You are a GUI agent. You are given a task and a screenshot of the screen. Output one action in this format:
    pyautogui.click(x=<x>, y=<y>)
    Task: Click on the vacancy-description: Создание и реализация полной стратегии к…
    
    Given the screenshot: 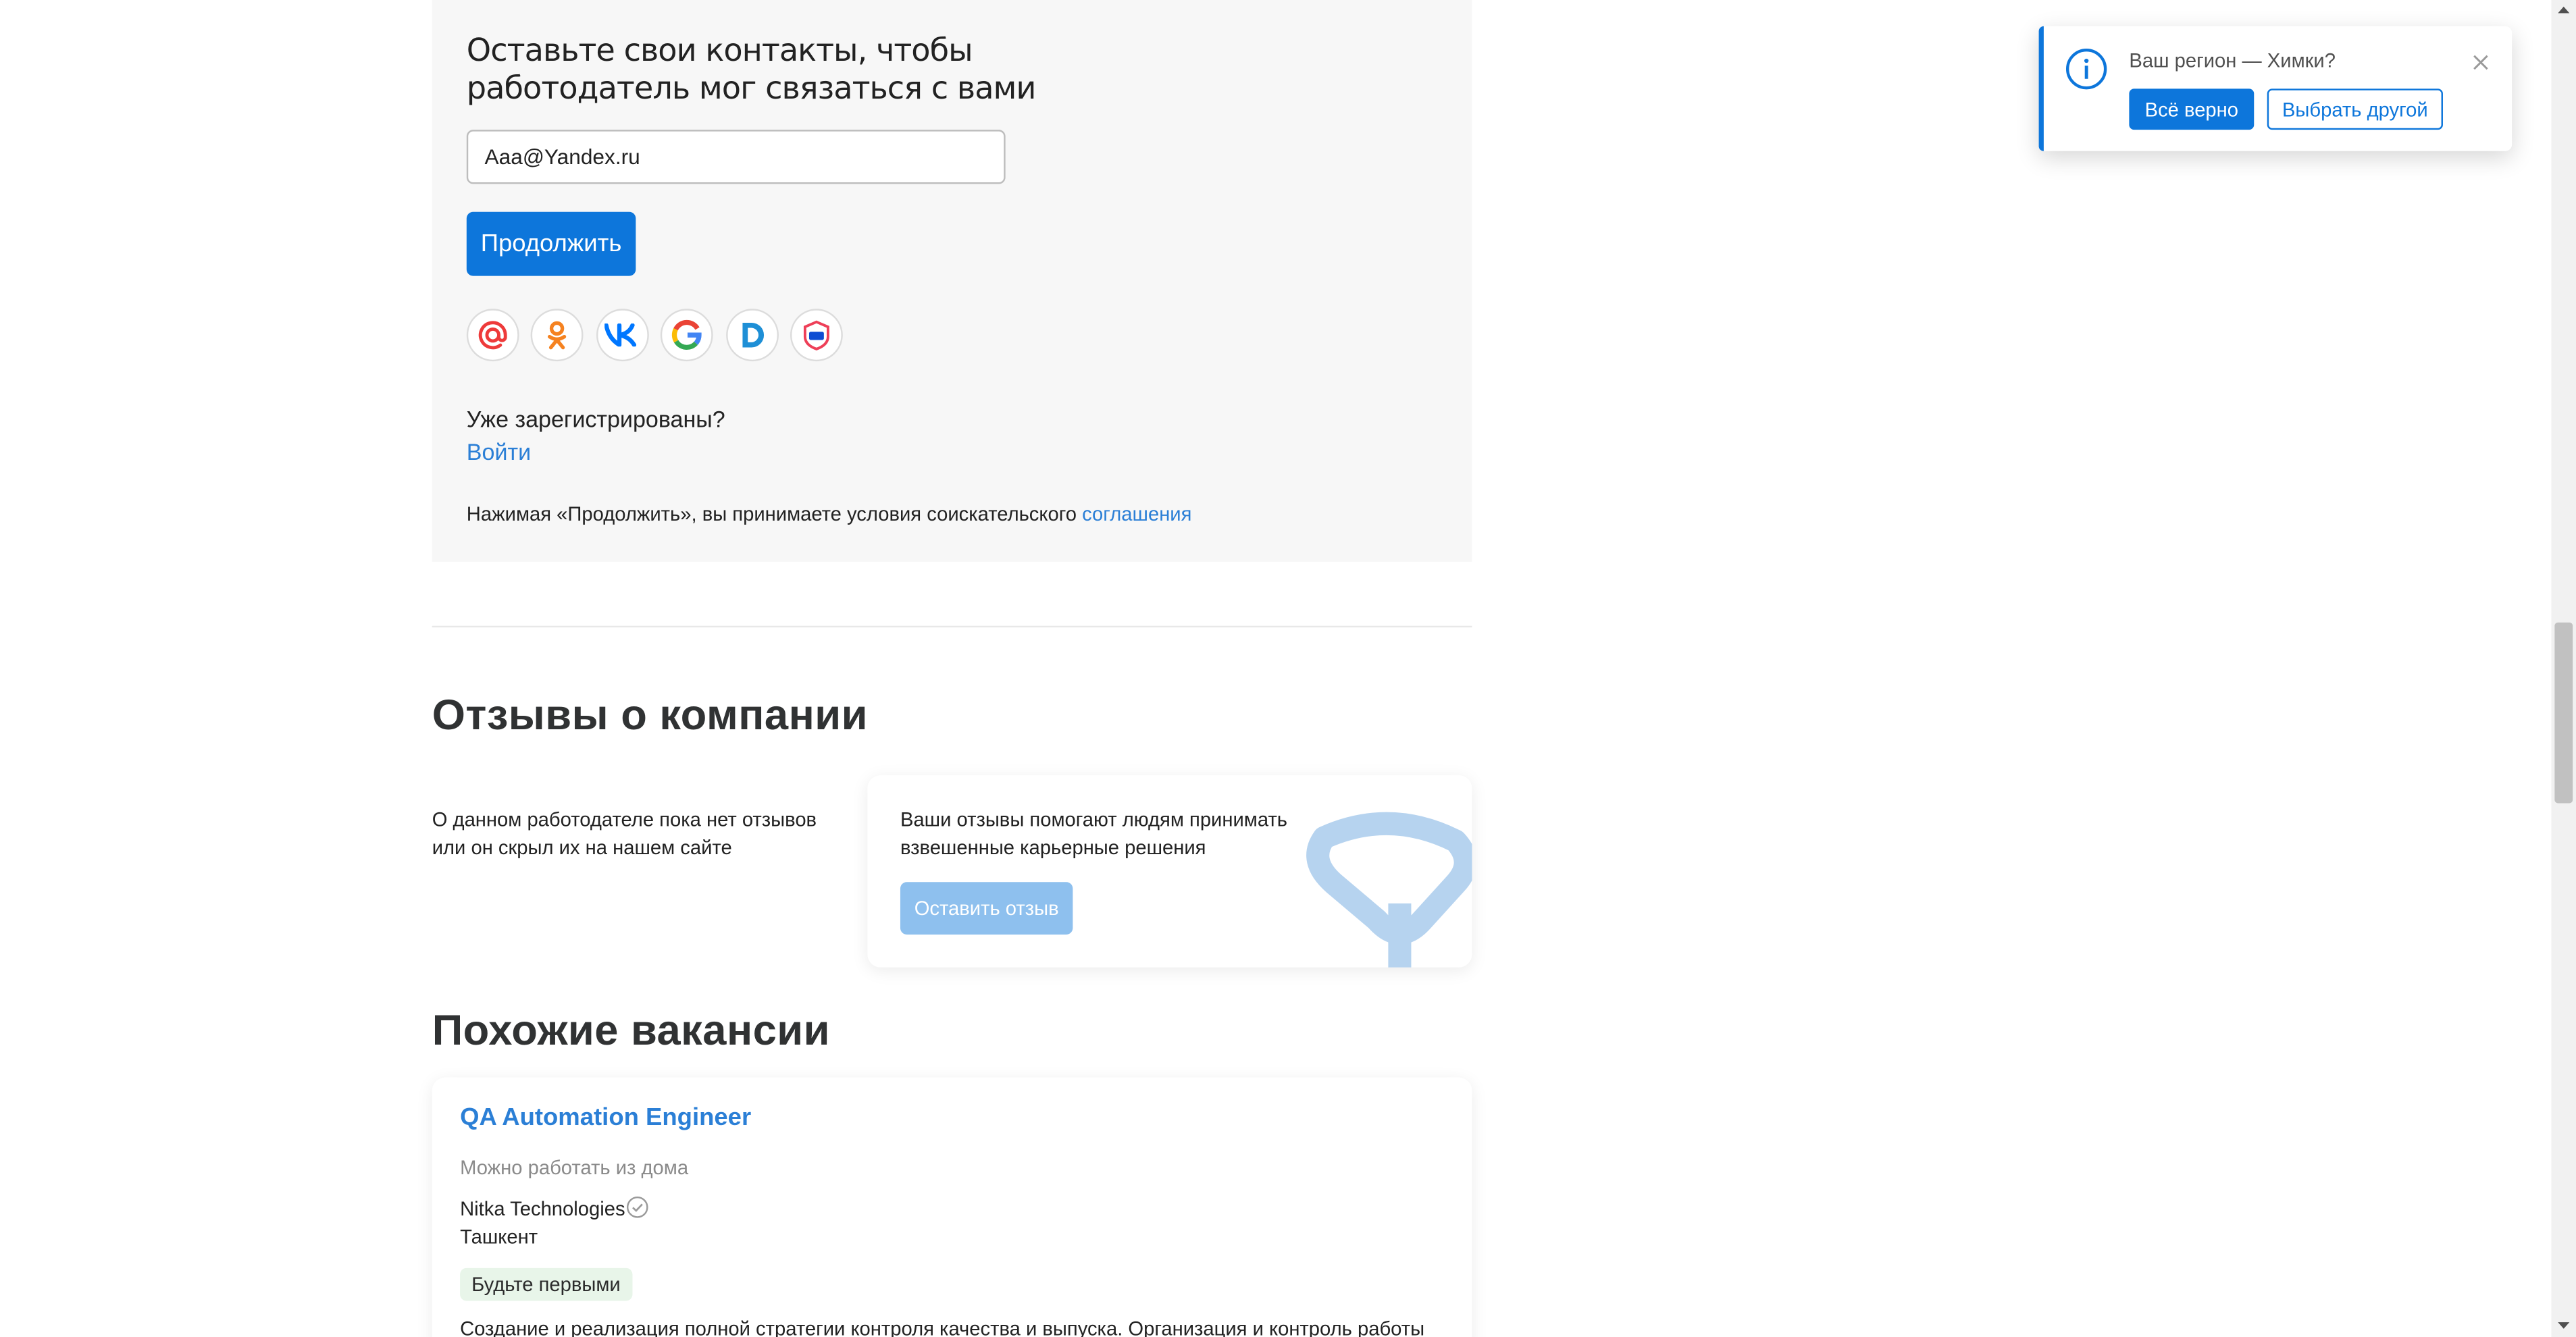 What is the action you would take?
    pyautogui.click(x=942, y=1327)
    